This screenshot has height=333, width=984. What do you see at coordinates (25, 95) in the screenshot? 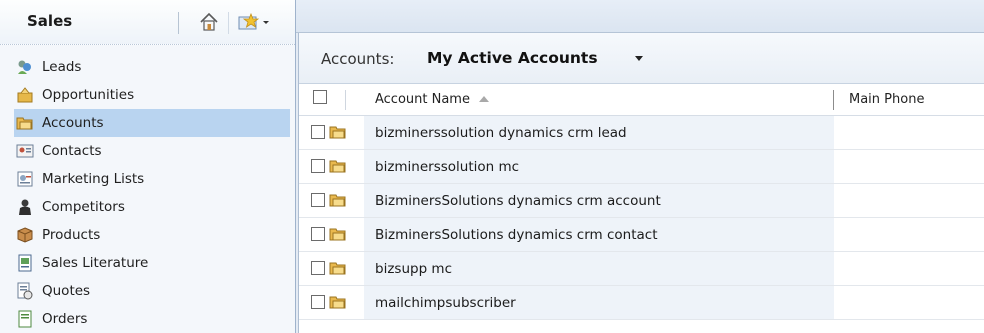
I see `opportunities-icon` at bounding box center [25, 95].